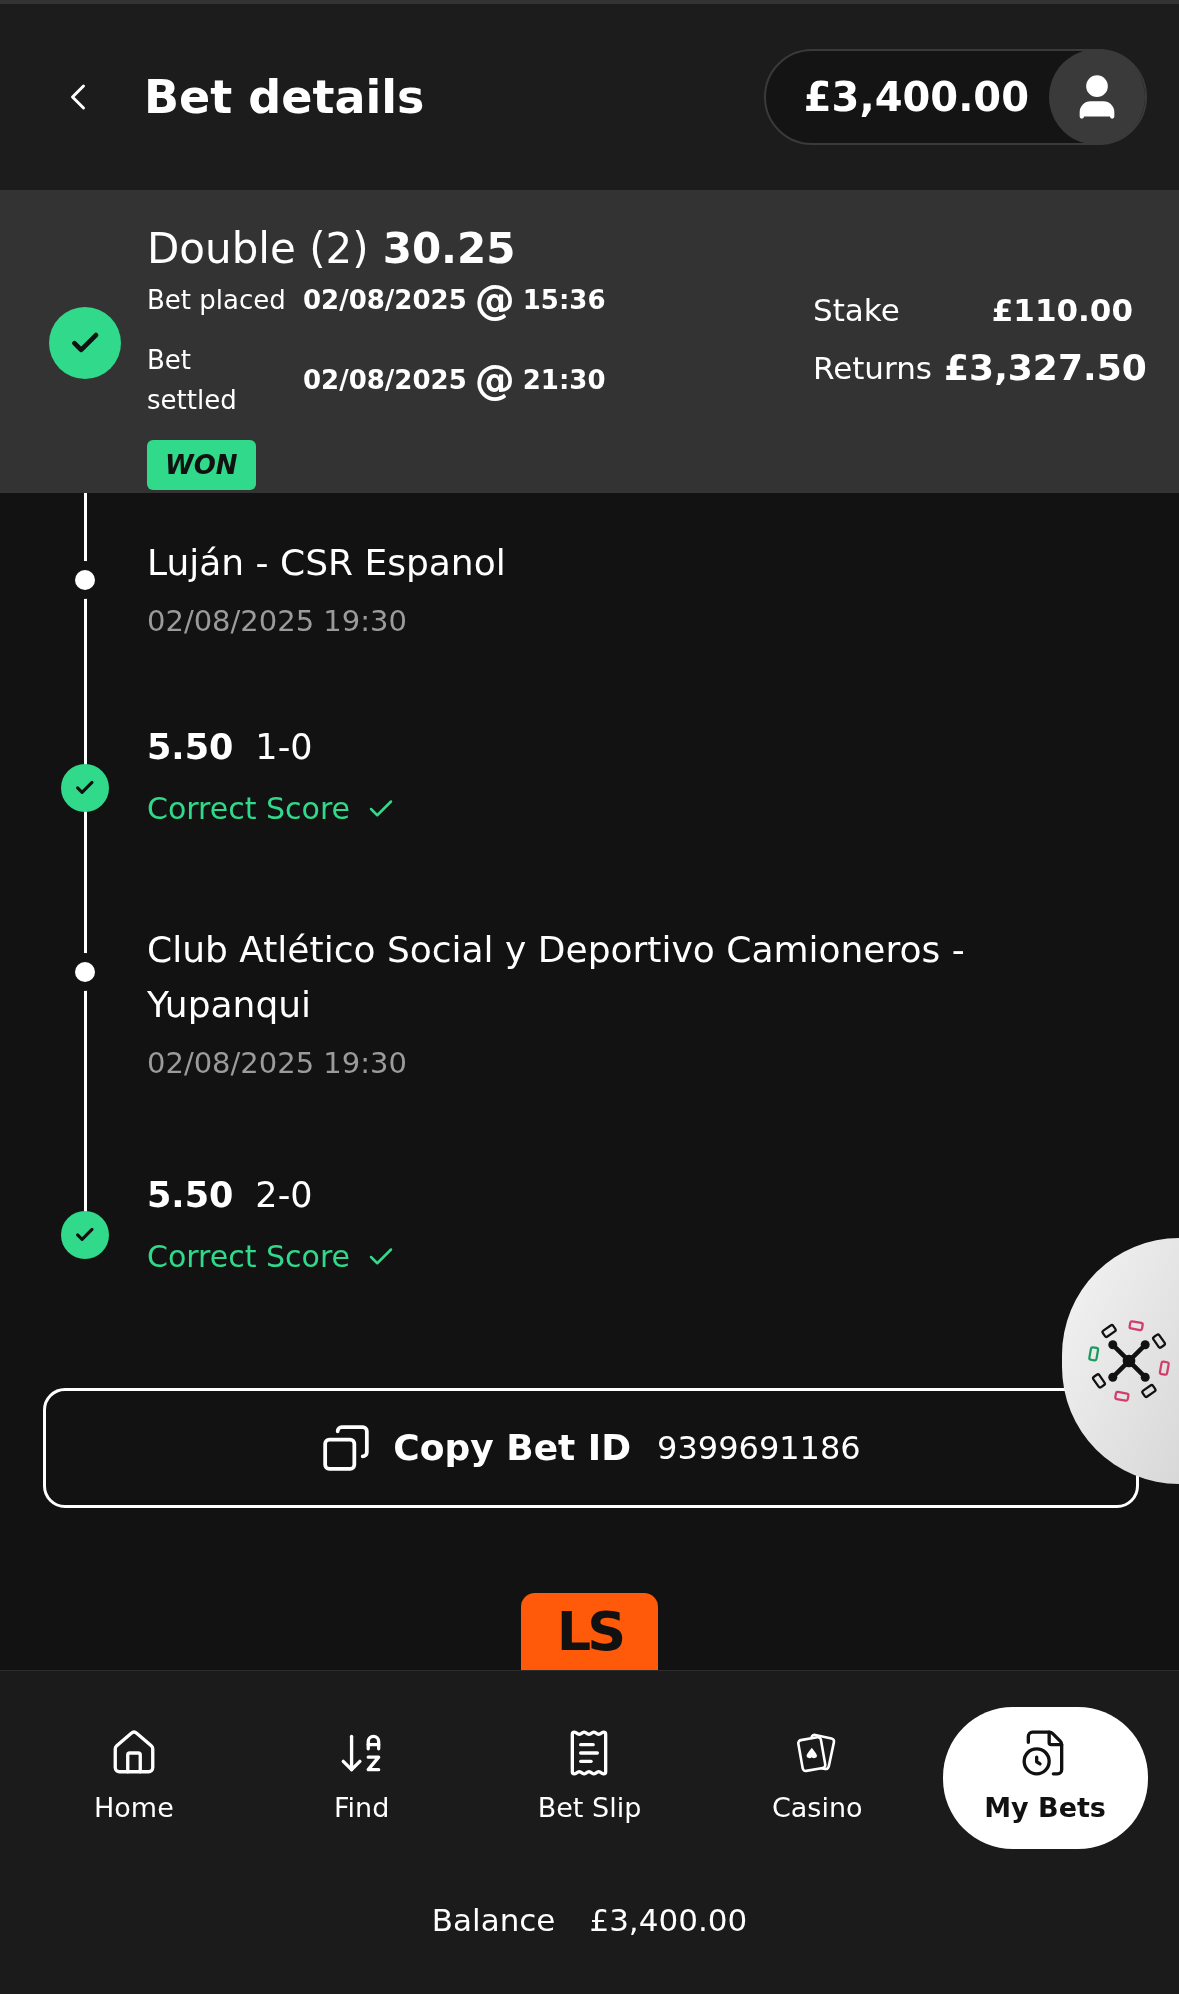 This screenshot has height=1994, width=1179. Describe the element at coordinates (217, 300) in the screenshot. I see `time-label: Bet placed` at that location.